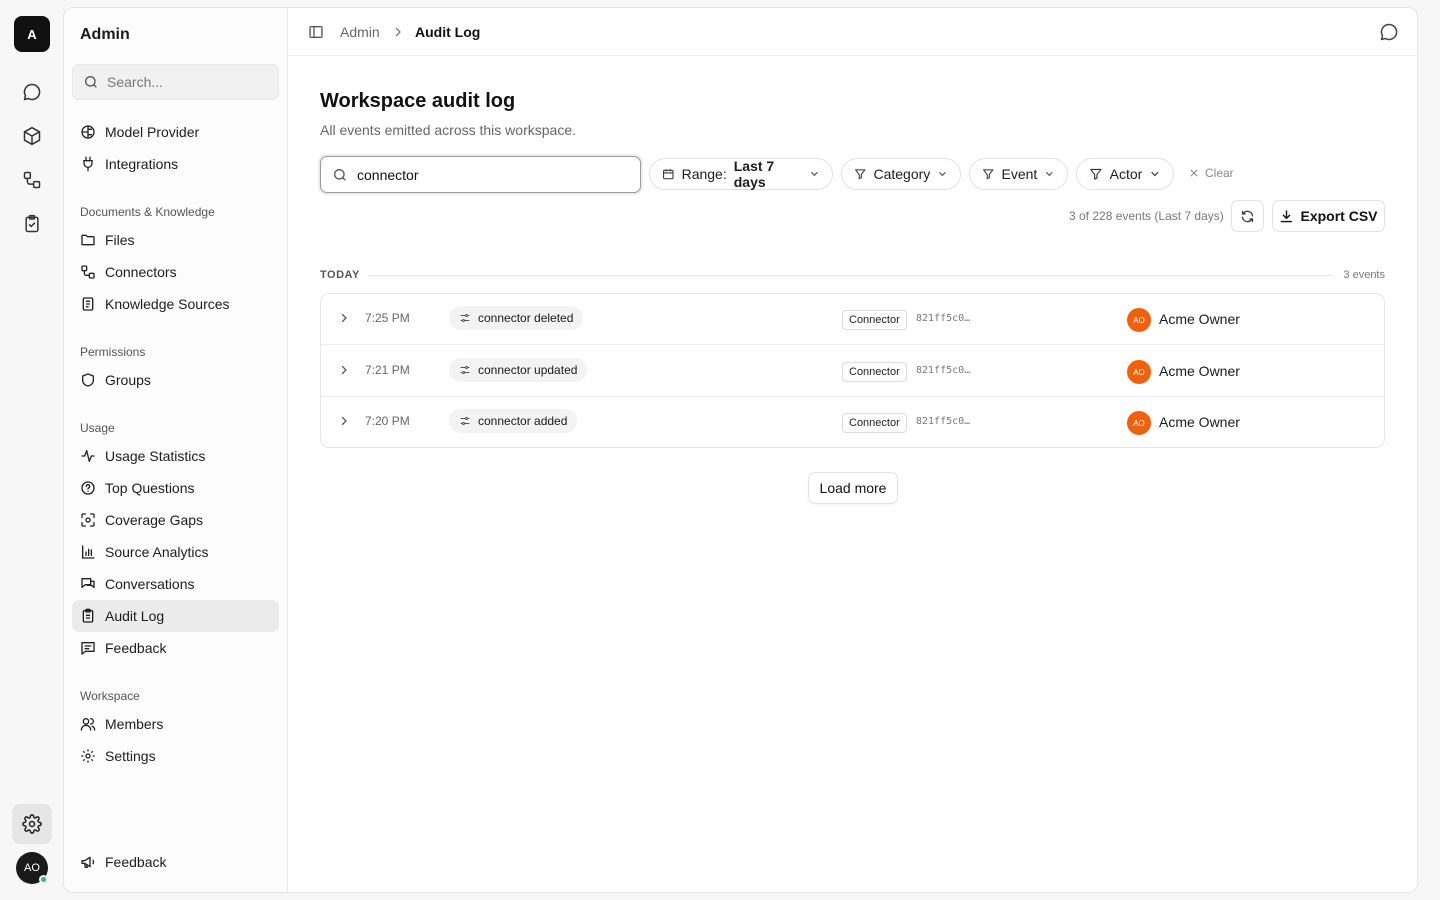  What do you see at coordinates (853, 488) in the screenshot?
I see `load-more-button: Load more` at bounding box center [853, 488].